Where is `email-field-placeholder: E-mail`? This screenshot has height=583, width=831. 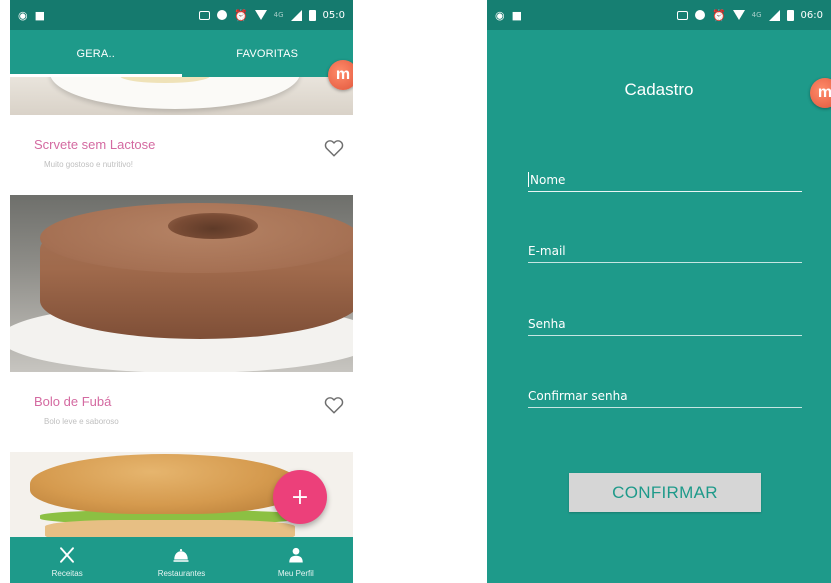
email-field-placeholder: E-mail is located at coordinates (547, 251).